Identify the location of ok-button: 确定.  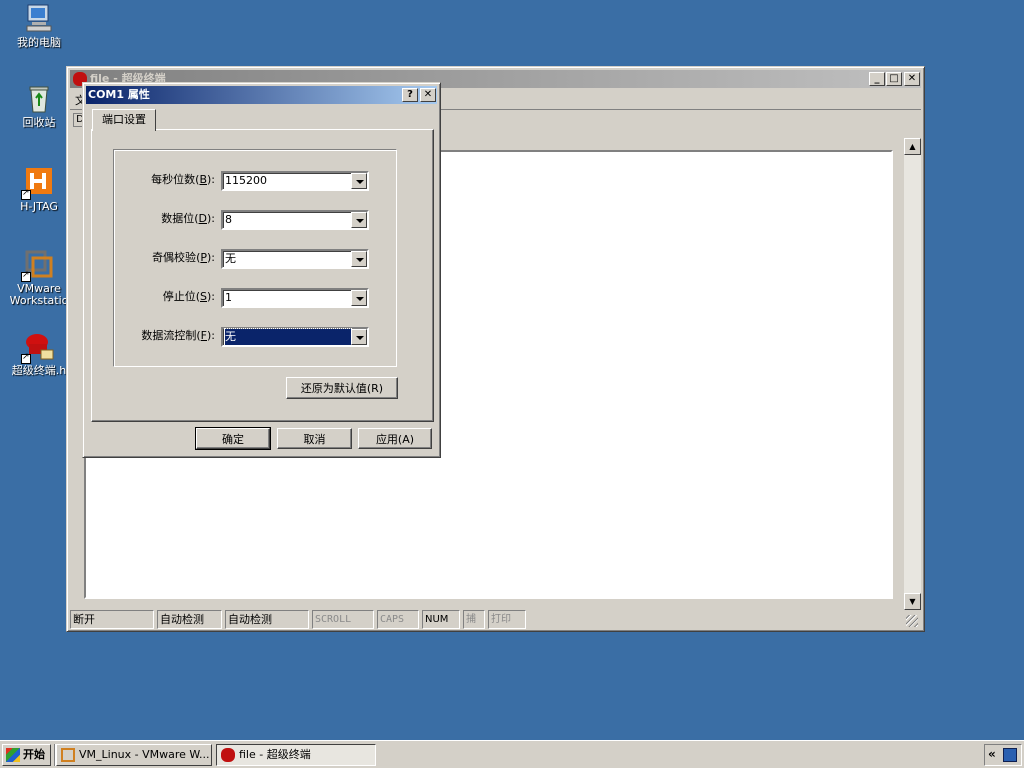
(233, 438).